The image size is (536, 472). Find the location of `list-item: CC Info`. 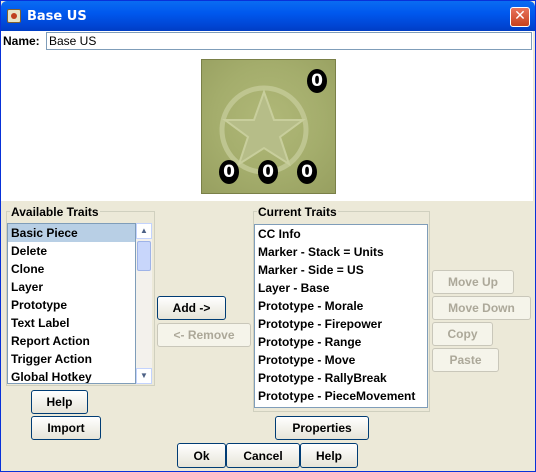

list-item: CC Info is located at coordinates (341, 234).